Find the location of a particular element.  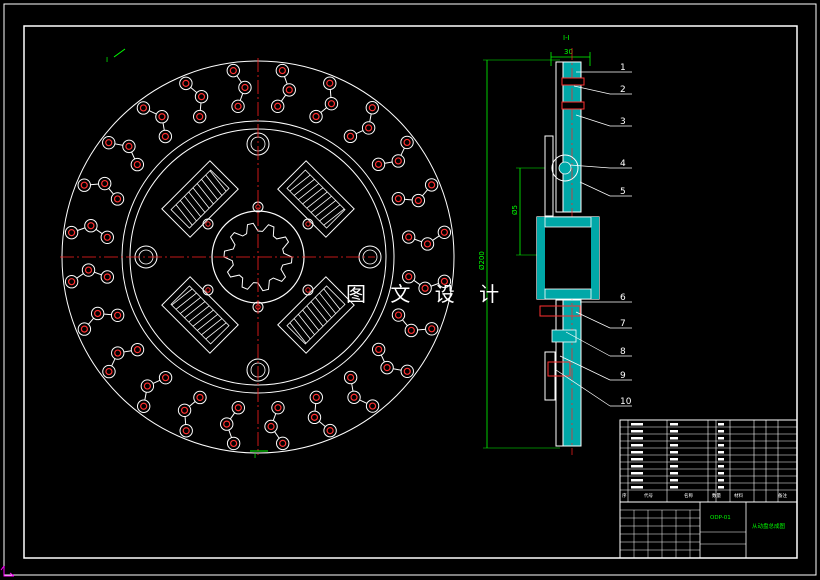

dim-width-text: 30 is located at coordinates (568, 52).